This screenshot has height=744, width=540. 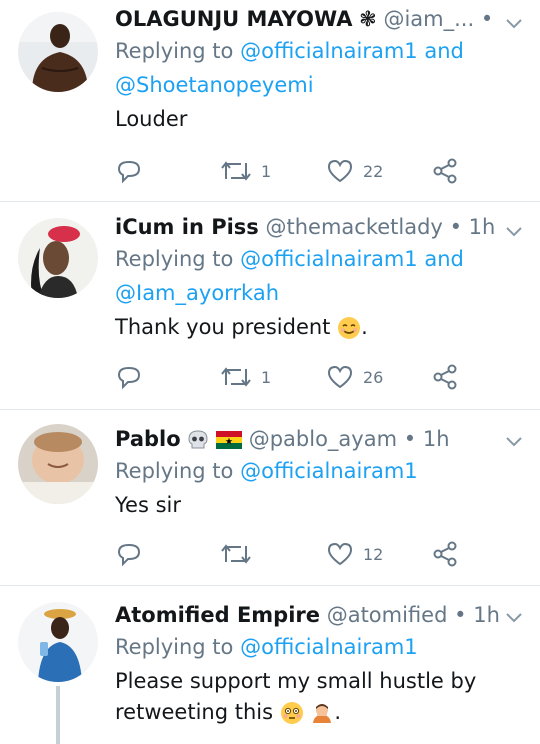 I want to click on mention-link: @Shoetanopeyemi, so click(x=214, y=85).